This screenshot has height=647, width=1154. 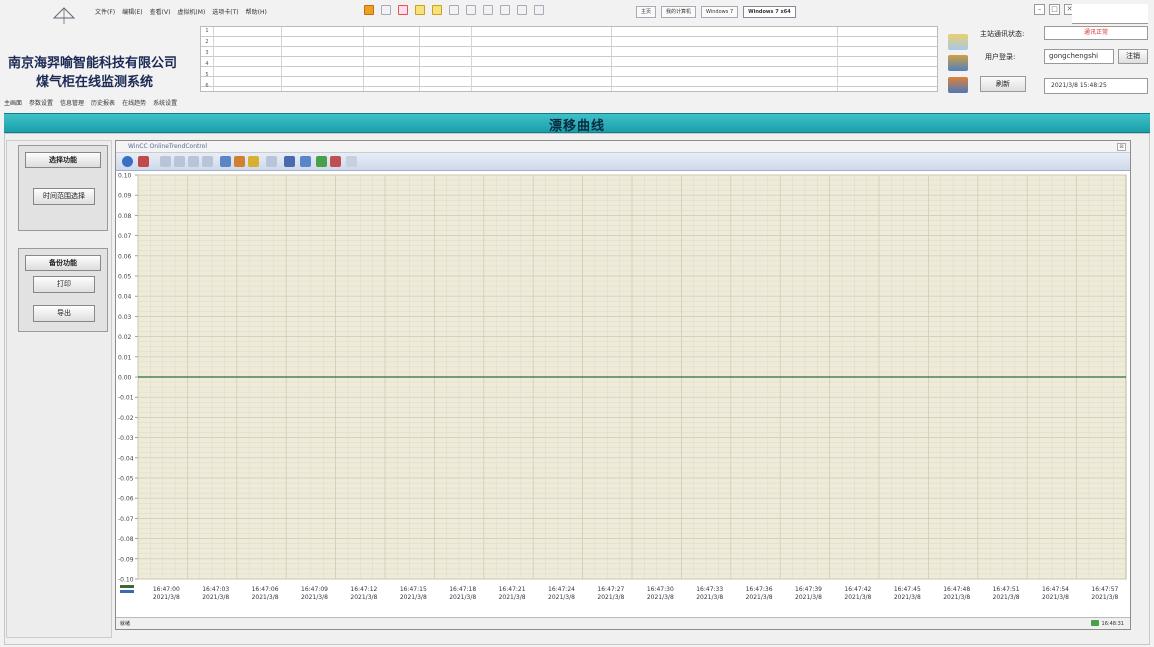 I want to click on menu-item: 选项卡(T), so click(x=225, y=11).